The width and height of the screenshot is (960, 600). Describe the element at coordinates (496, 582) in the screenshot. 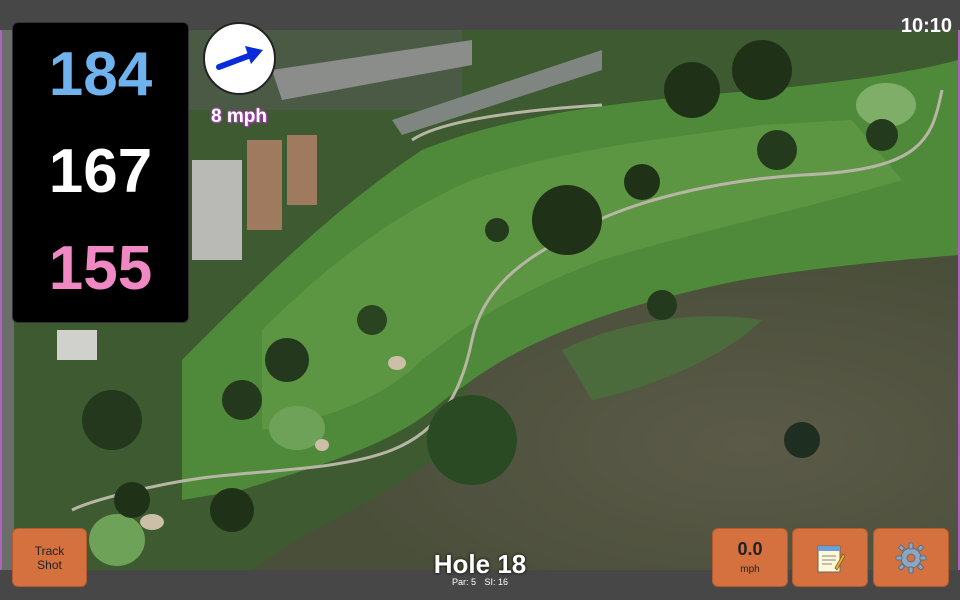

I see `hole-stroke-index: SI: 16` at that location.